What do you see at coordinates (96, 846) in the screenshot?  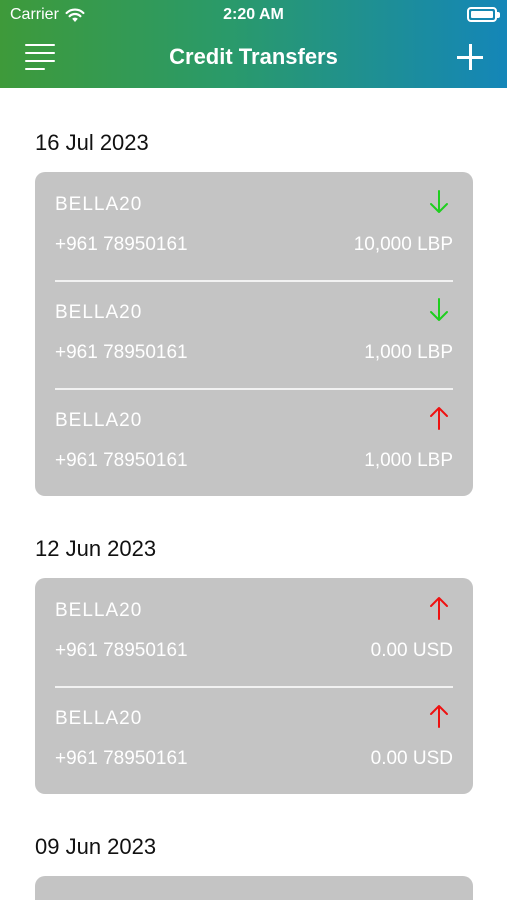 I see `date-heading: 09 Jun 2023` at bounding box center [96, 846].